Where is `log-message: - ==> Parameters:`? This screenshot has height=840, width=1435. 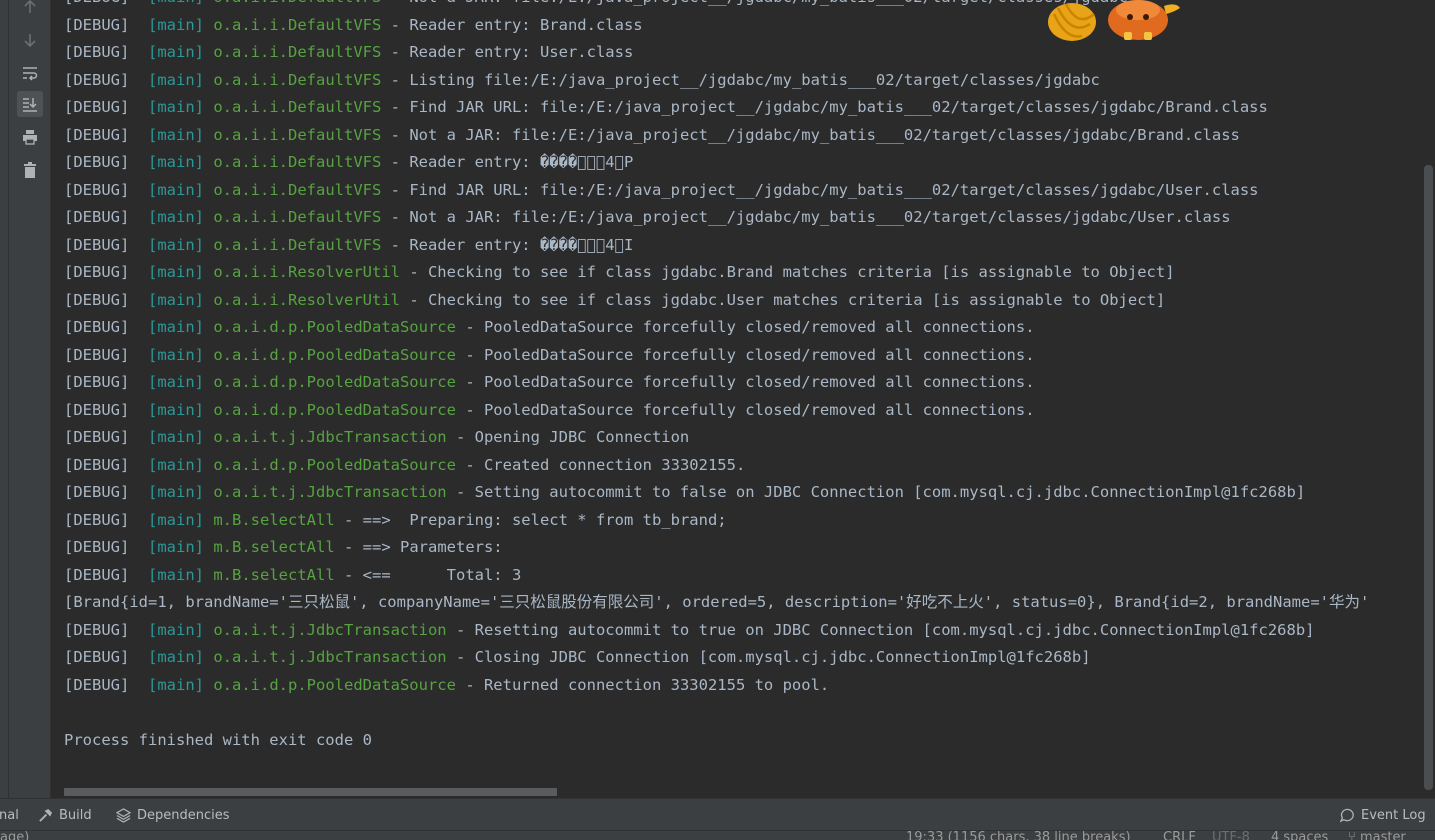 log-message: - ==> Parameters: is located at coordinates (423, 547).